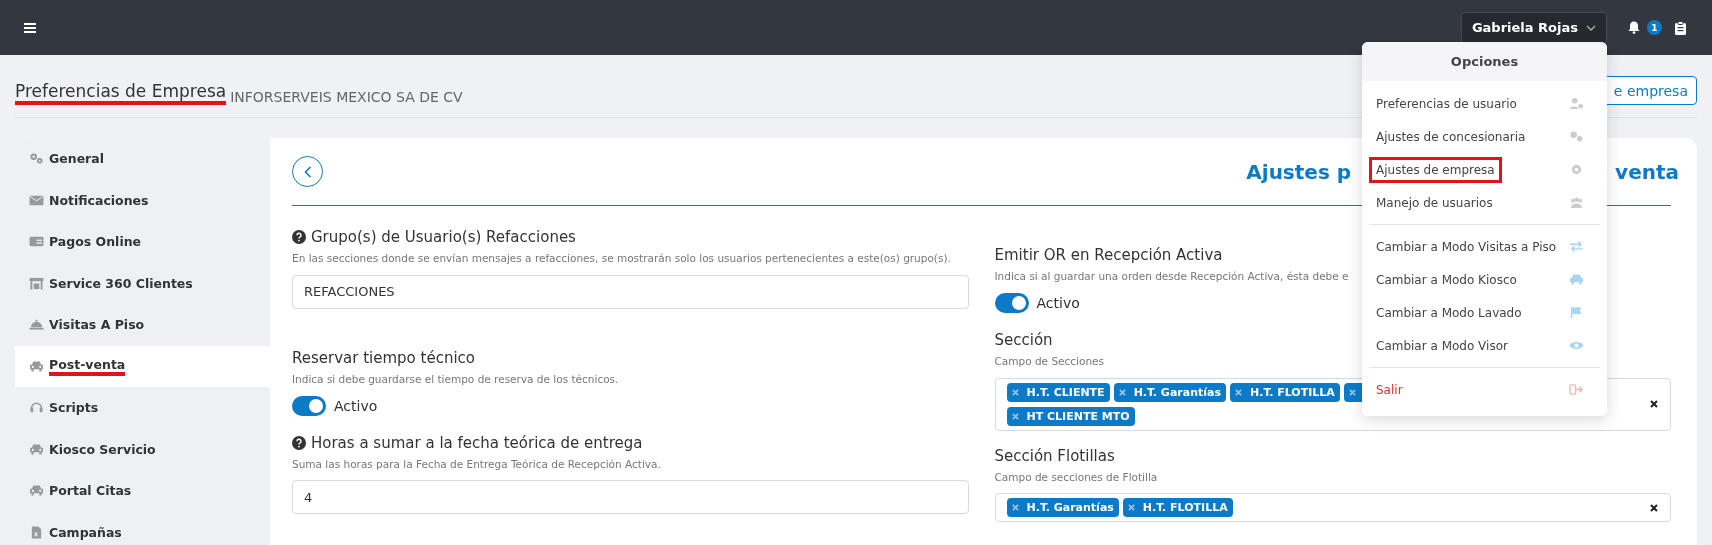  Describe the element at coordinates (1078, 416) in the screenshot. I see `tag-label: HT CLIENTE MTO` at that location.